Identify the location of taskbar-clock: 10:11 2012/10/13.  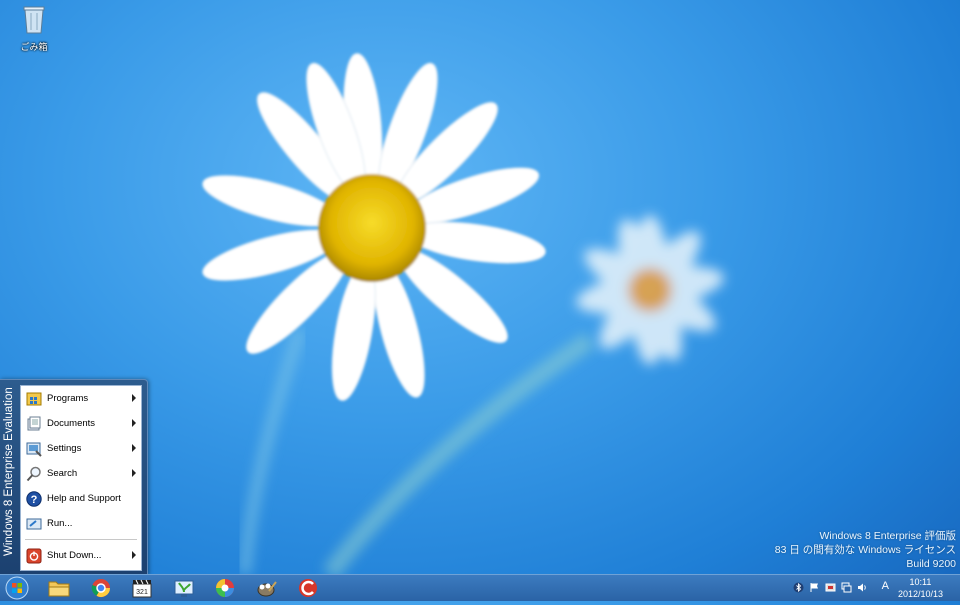
(920, 588).